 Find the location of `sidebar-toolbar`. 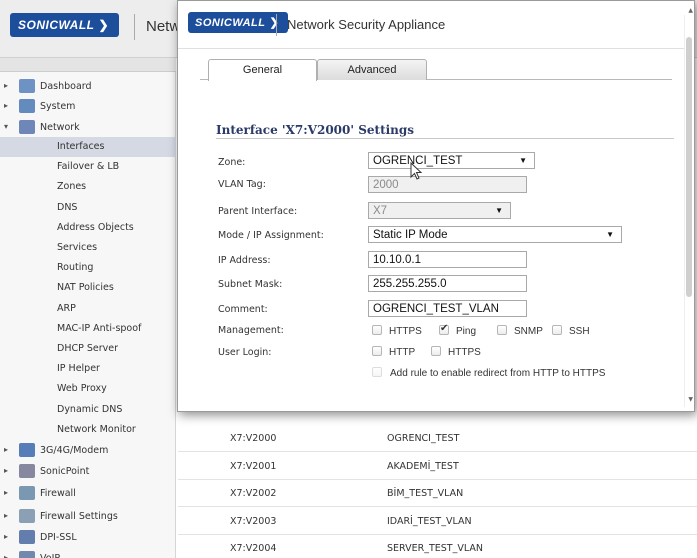

sidebar-toolbar is located at coordinates (88, 65).